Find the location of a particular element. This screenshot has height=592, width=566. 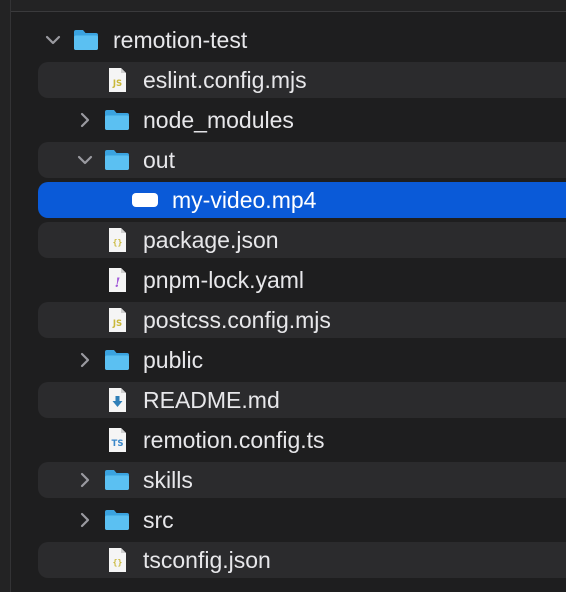

top-panel-edge is located at coordinates (283, 6).